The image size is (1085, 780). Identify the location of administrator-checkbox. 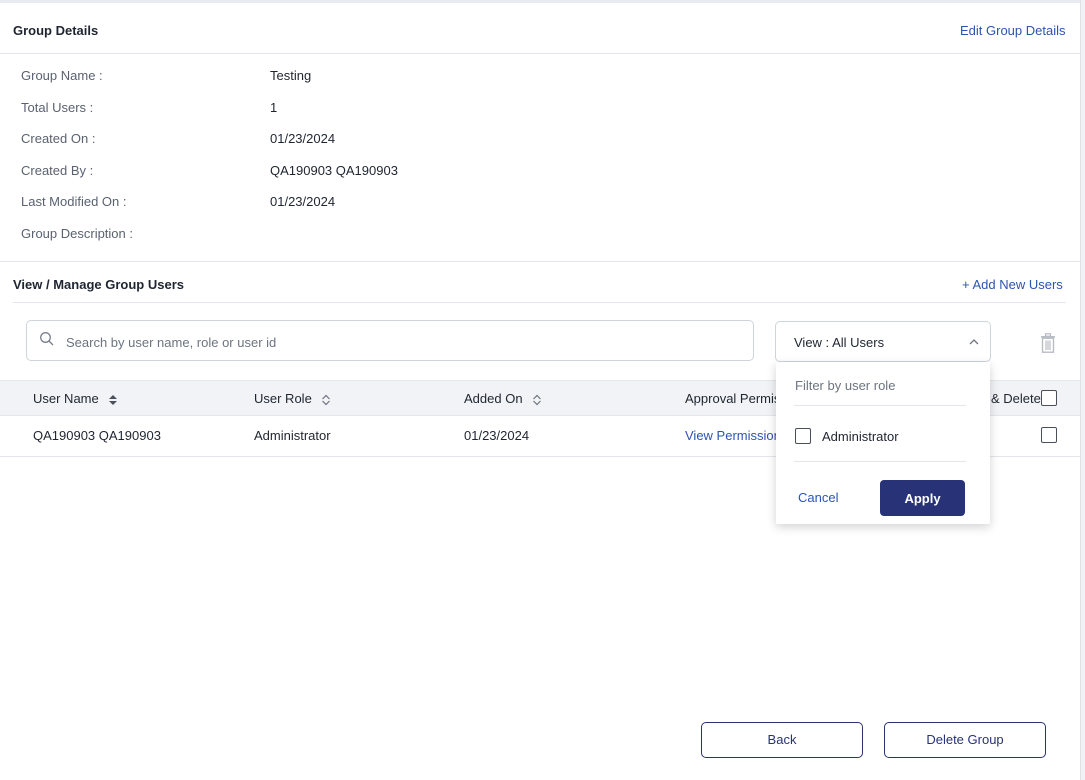
(803, 436).